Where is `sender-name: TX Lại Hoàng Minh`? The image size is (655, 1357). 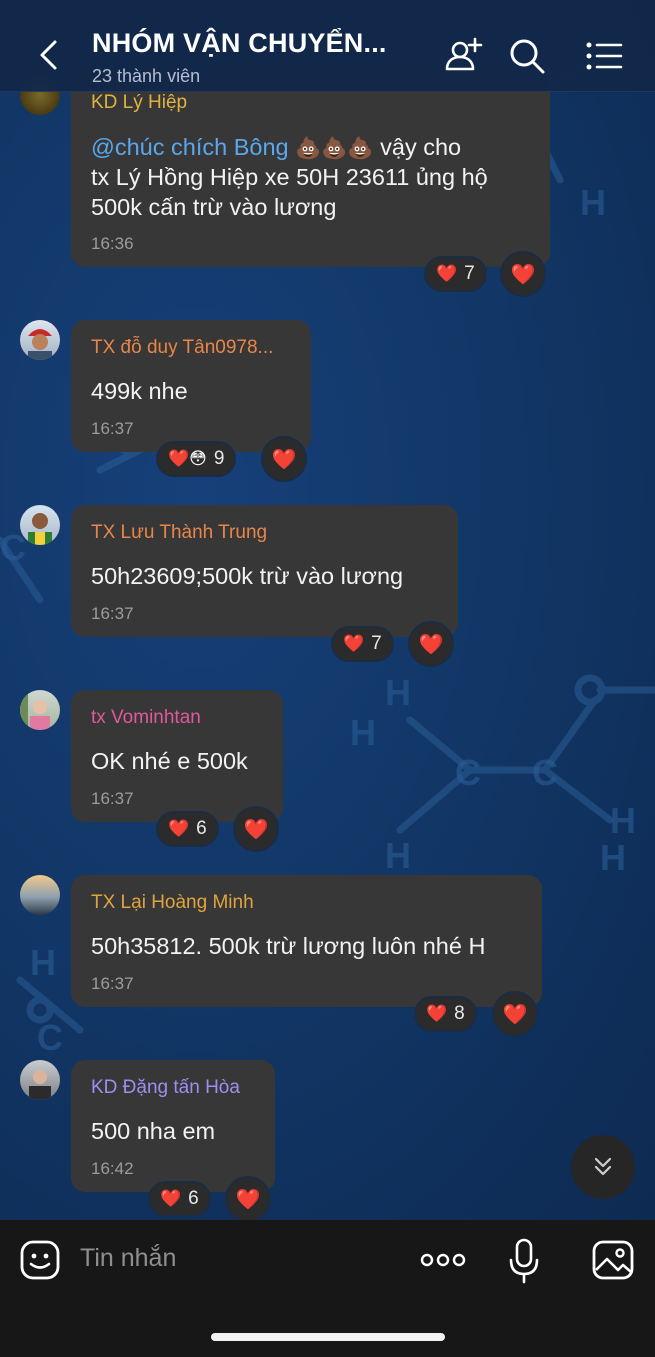
sender-name: TX Lại Hoàng Minh is located at coordinates (172, 903).